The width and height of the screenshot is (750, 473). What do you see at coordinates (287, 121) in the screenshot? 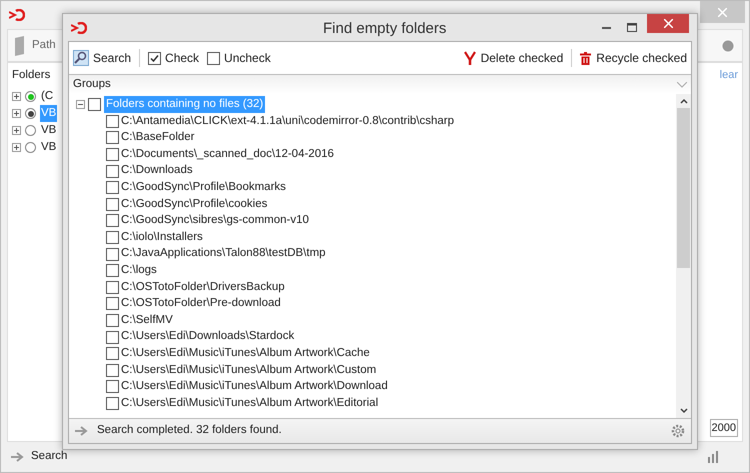
I see `folder-path: C:\Antamedia\CLICK\ext-4.1.1a\uni\codemirror-0.8\contrib\csharp` at bounding box center [287, 121].